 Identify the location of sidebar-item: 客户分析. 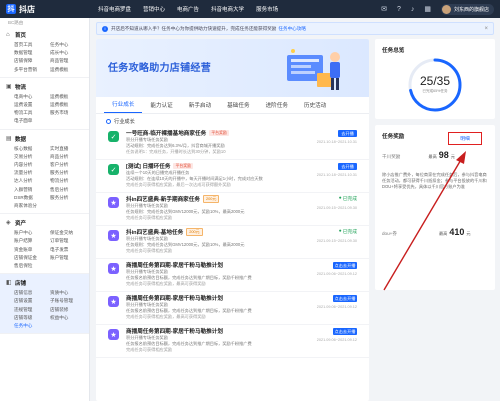
(68, 165).